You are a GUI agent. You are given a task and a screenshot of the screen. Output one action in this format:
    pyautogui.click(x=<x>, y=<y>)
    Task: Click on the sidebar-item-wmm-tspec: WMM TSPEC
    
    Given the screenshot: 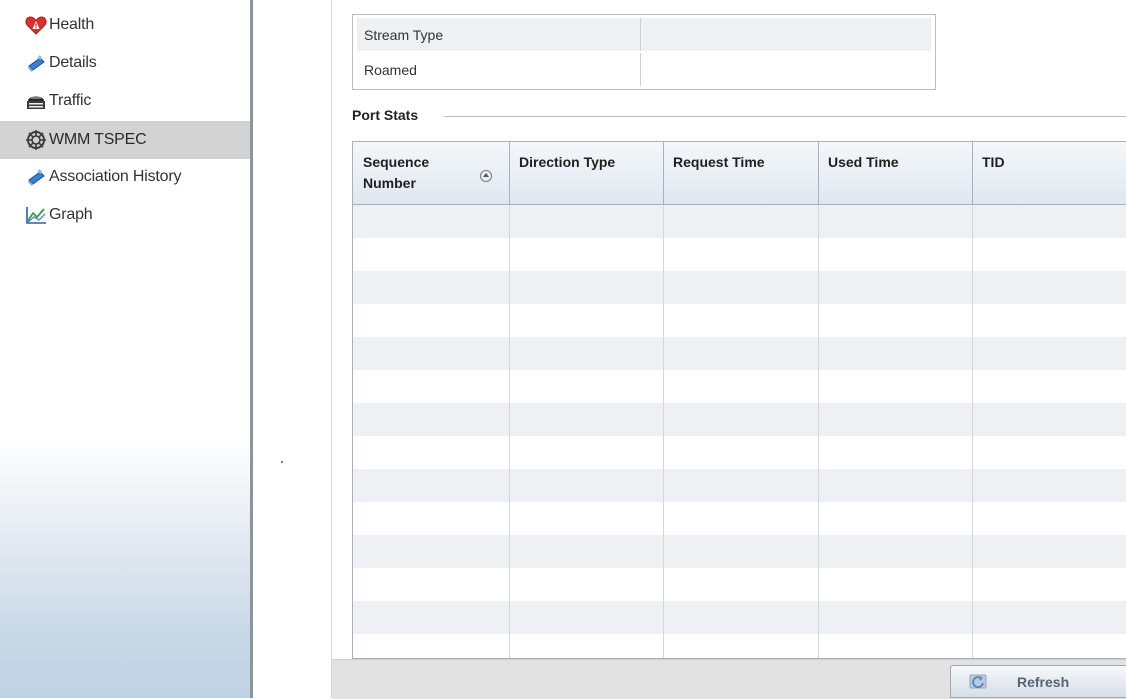 What is the action you would take?
    pyautogui.click(x=125, y=140)
    